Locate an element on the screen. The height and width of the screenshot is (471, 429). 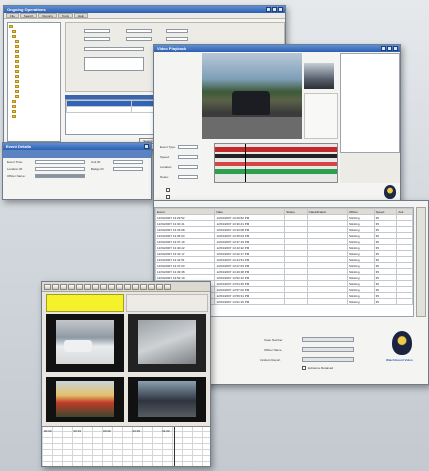
field-label: Officer Name is located at coordinates (273, 350).